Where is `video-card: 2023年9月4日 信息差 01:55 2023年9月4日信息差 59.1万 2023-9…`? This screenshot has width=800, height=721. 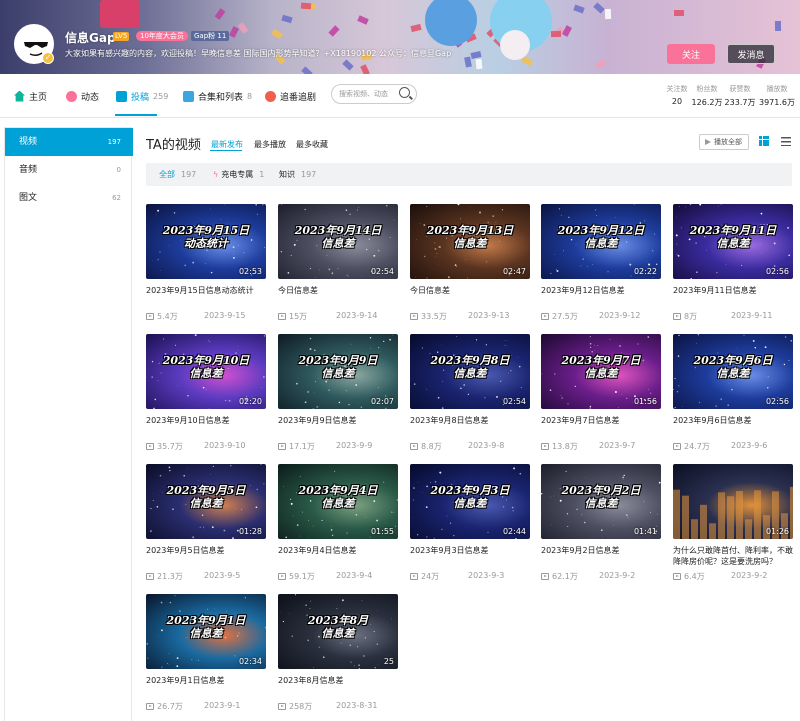
video-card: 2023年9月4日 信息差 01:55 2023年9月4日信息差 59.1万 2023-9… is located at coordinates (338, 522).